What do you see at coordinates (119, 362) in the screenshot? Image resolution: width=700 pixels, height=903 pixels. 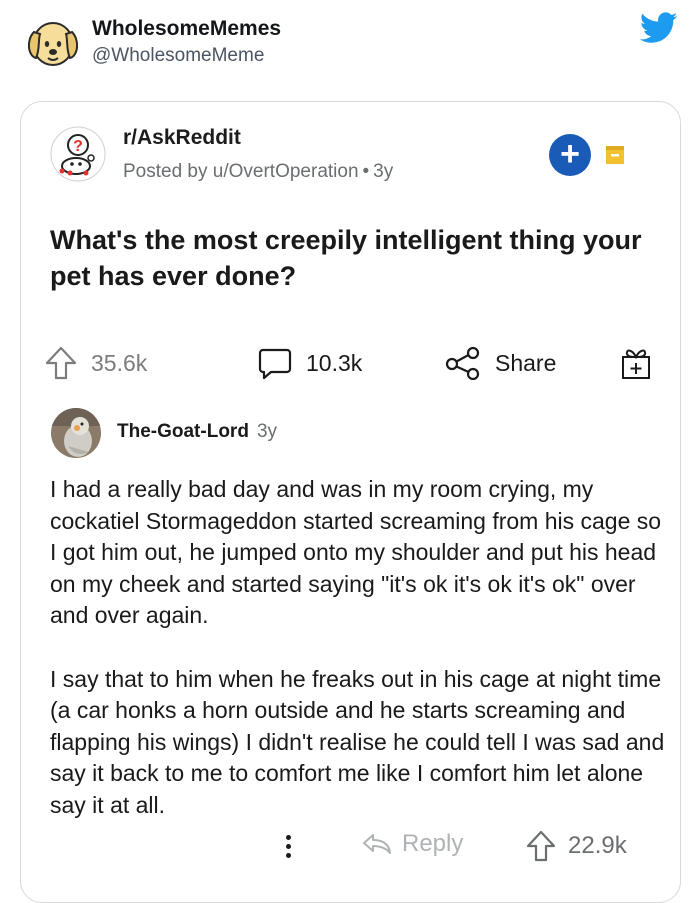 I see `upvote-count: 35.6k` at bounding box center [119, 362].